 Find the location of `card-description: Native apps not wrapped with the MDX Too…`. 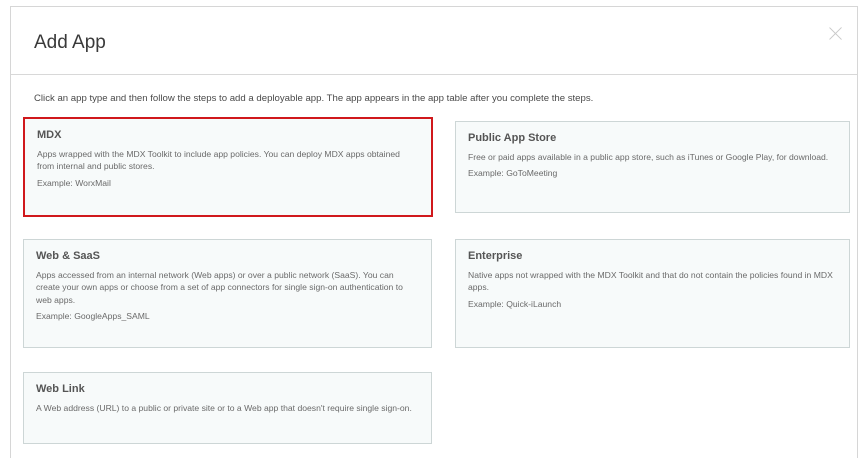

card-description: Native apps not wrapped with the MDX Too… is located at coordinates (650, 281).